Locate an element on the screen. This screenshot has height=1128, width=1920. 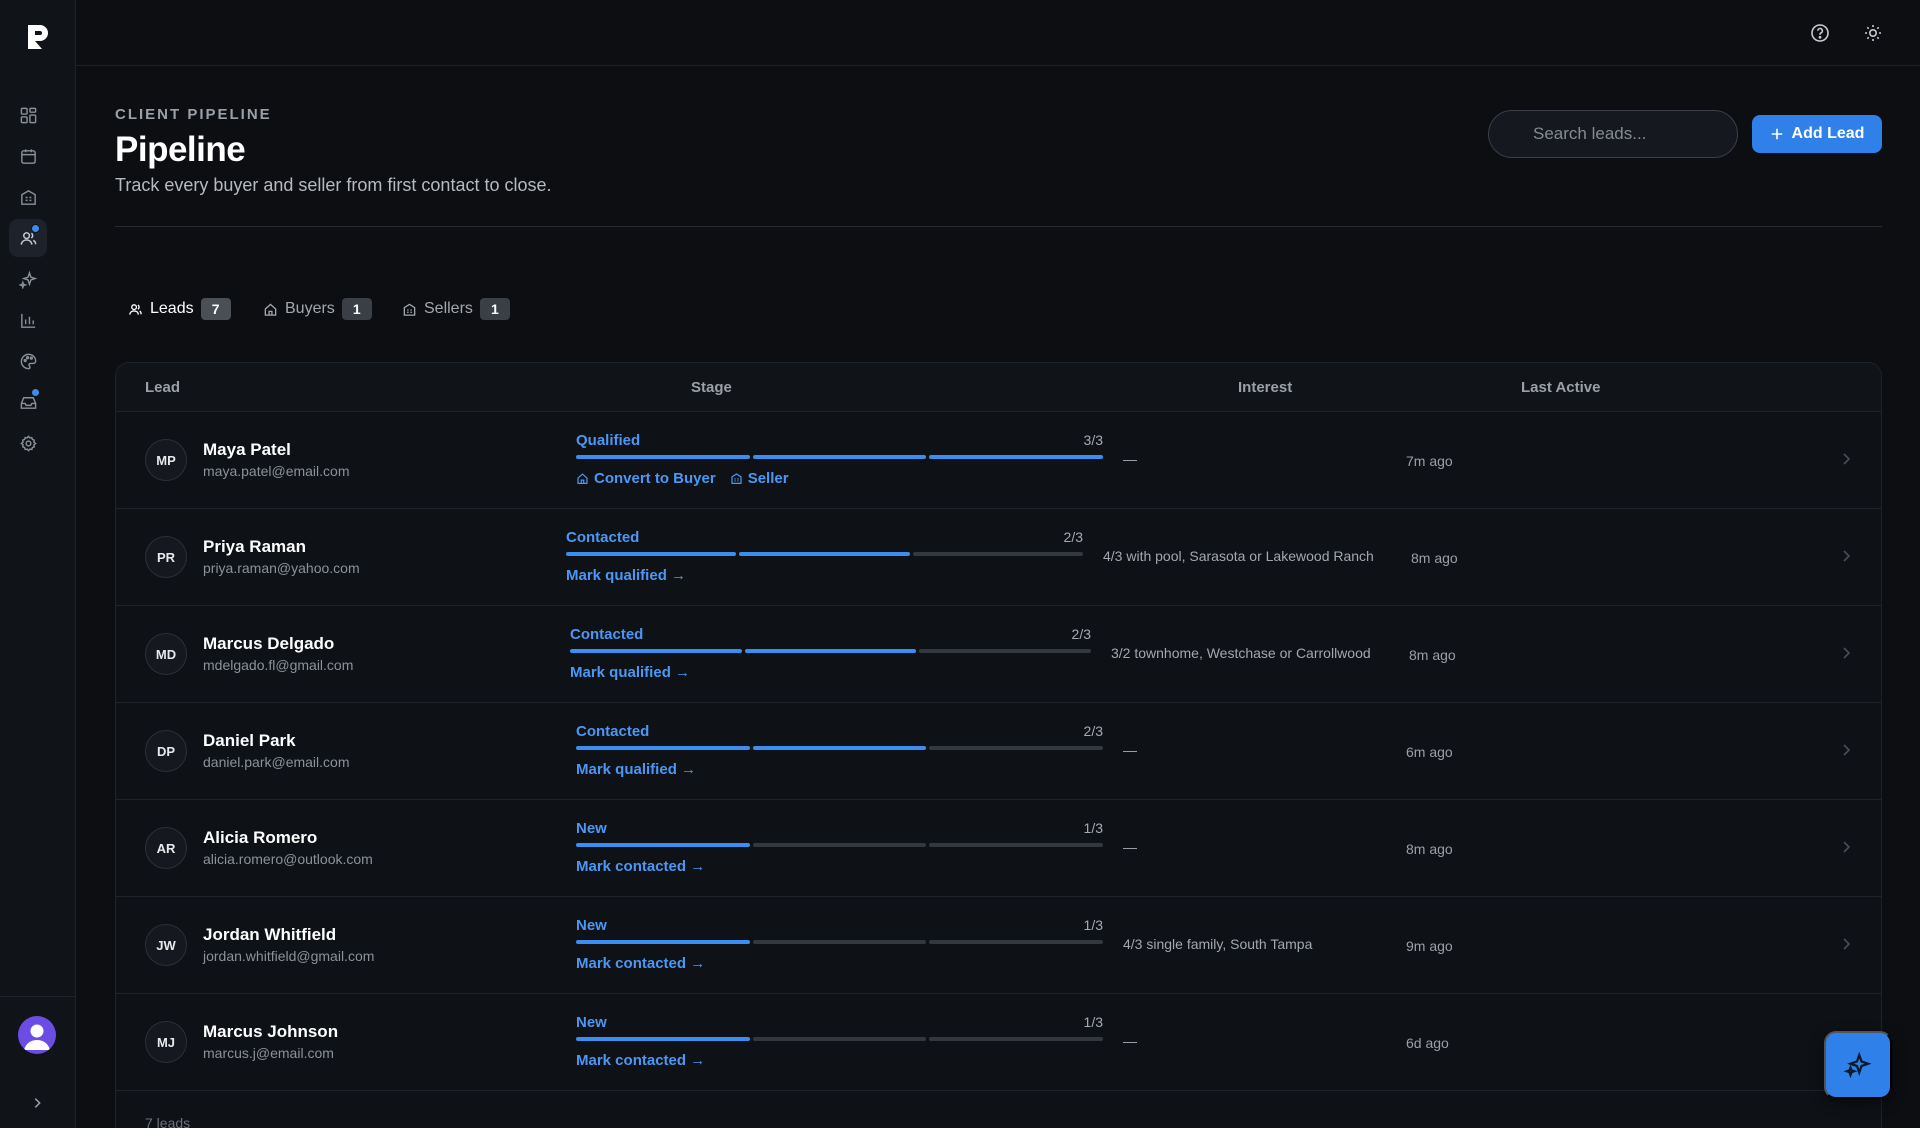
lead-email: mdelgado.fl@gmail.com is located at coordinates (278, 665).